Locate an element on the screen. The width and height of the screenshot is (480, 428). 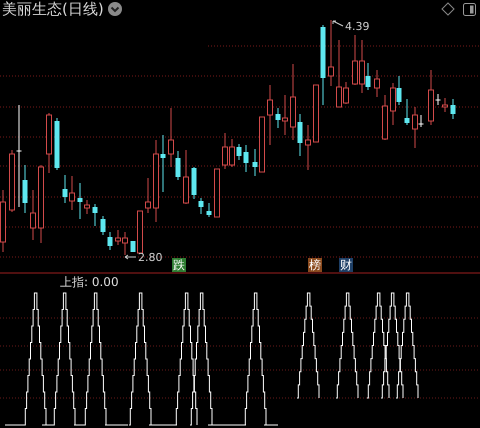
chart-title: 美丽生态(日线) is located at coordinates (53, 9).